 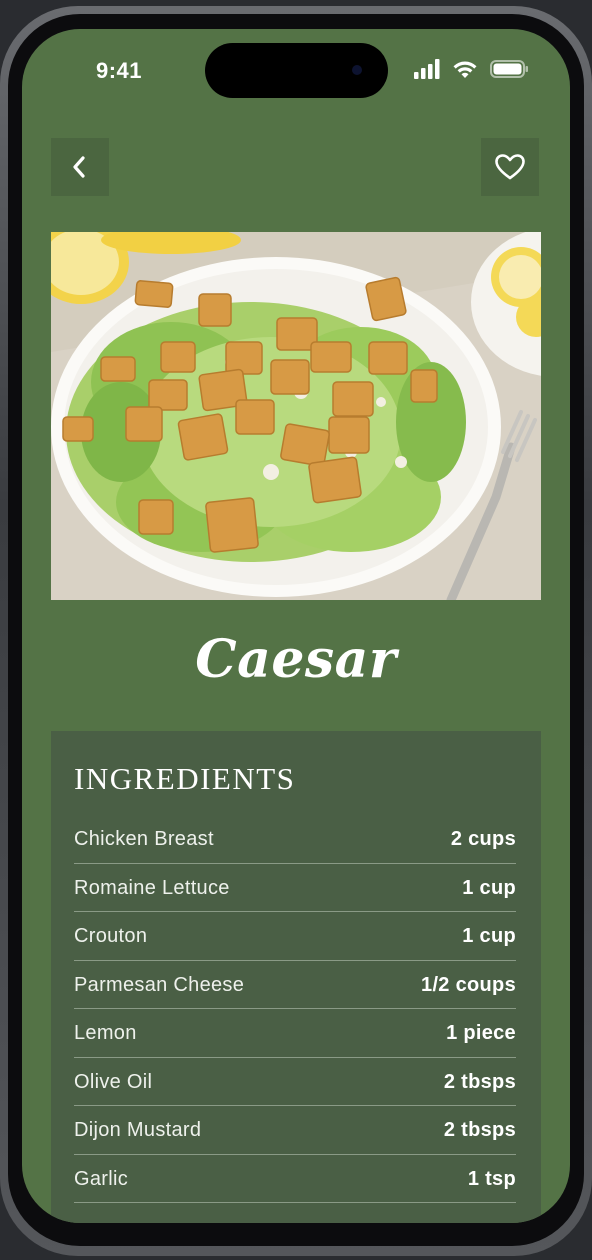 What do you see at coordinates (483, 839) in the screenshot?
I see `ingredient-quantity: 2 cups` at bounding box center [483, 839].